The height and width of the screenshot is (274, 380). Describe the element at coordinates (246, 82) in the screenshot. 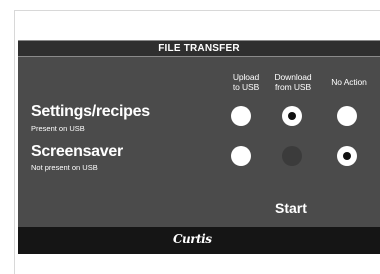

I see `column-header-upload-to-usb: Upload to USB` at that location.